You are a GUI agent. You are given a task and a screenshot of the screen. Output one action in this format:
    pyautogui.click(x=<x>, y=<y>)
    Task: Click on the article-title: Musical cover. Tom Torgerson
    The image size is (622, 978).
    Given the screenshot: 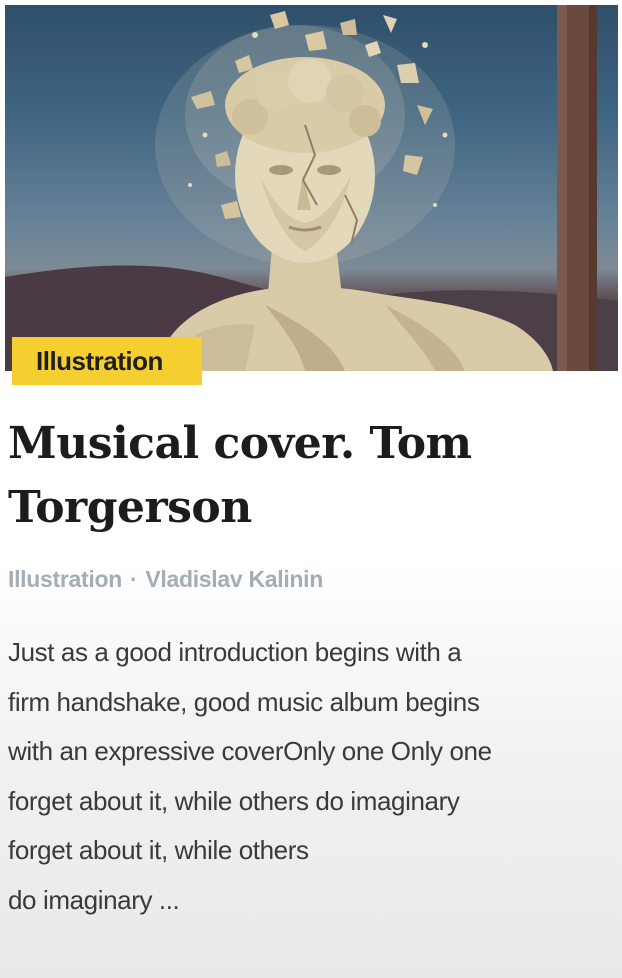 What is the action you would take?
    pyautogui.click(x=308, y=476)
    